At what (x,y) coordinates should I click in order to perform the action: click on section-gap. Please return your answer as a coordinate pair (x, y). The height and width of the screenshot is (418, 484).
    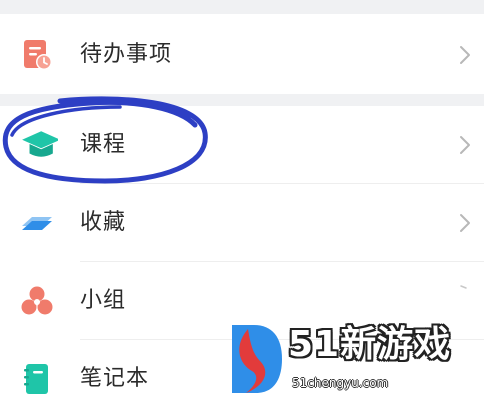
    Looking at the image, I should click on (242, 100).